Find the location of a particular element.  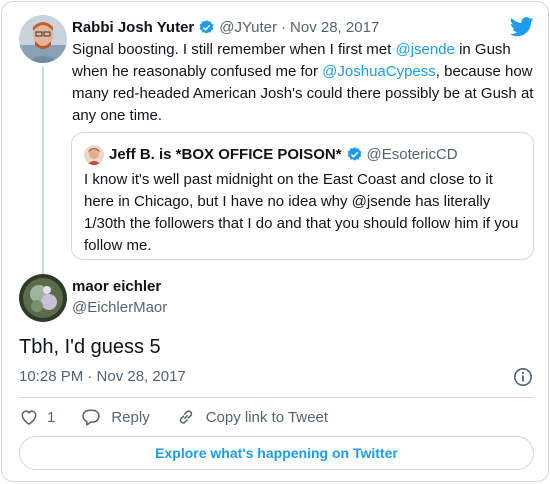

quoted-author-name: Jeff B. is *BOX OFFICE POISON* is located at coordinates (225, 154).